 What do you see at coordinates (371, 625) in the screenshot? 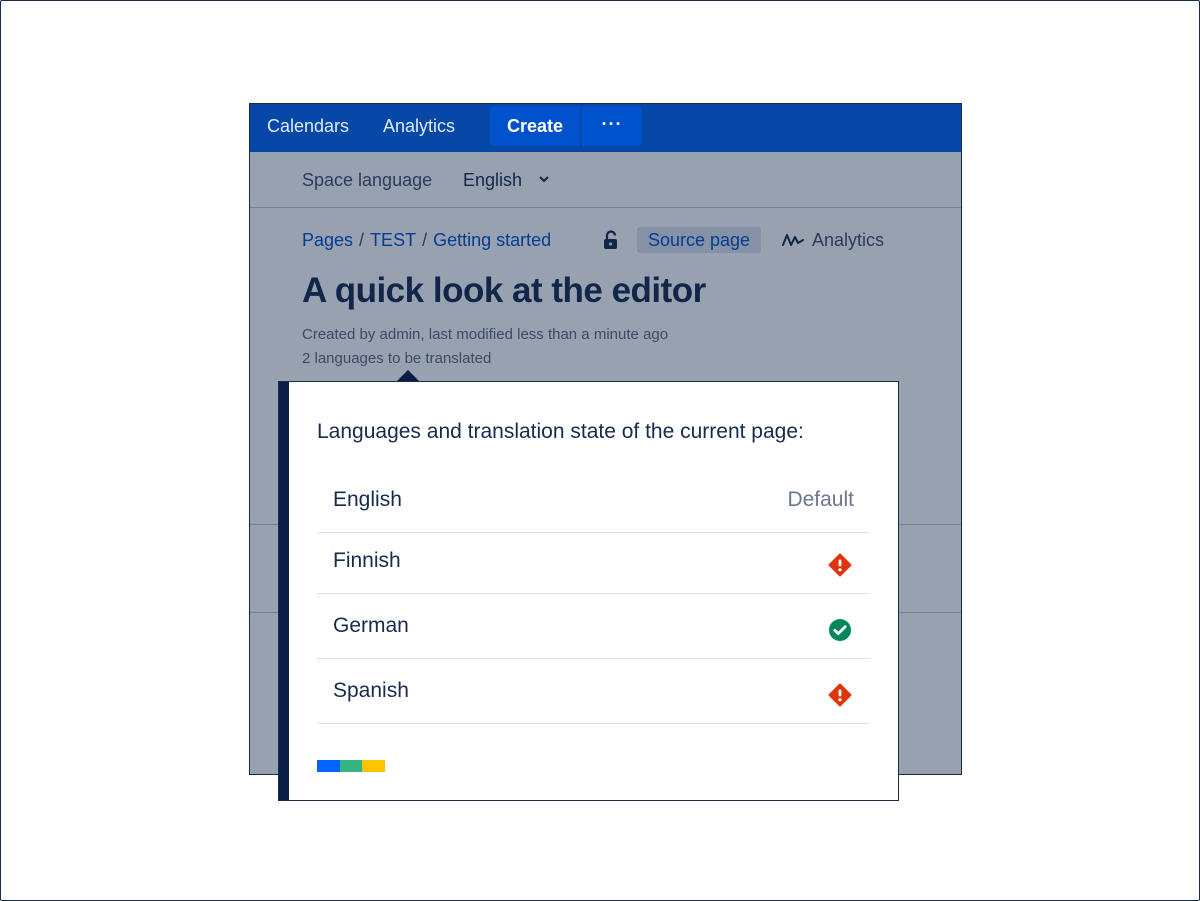
I see `language-name: German` at bounding box center [371, 625].